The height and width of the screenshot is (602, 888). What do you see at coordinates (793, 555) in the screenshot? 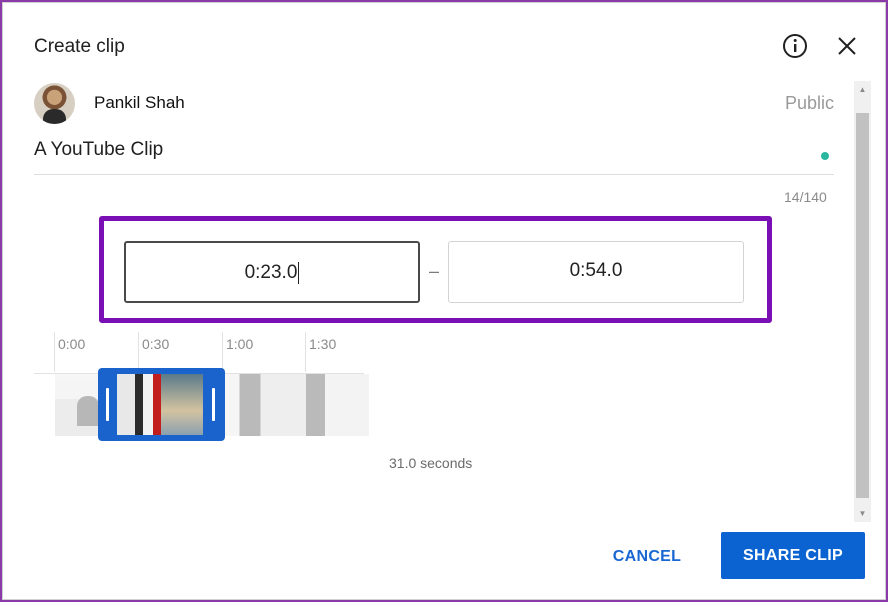
I see `share-clip-button: SHARE CLIP` at bounding box center [793, 555].